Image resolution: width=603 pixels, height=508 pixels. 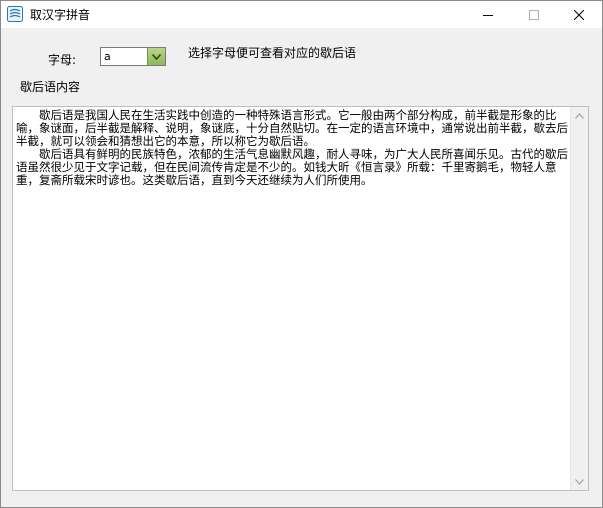 I want to click on maximize-button, so click(x=534, y=14).